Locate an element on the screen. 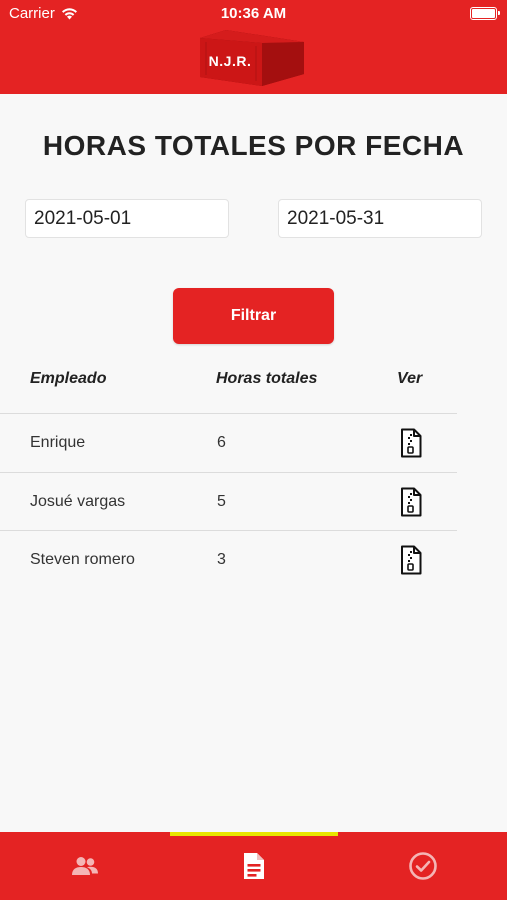 This screenshot has height=900, width=507. clock: 10:36 AM is located at coordinates (253, 13).